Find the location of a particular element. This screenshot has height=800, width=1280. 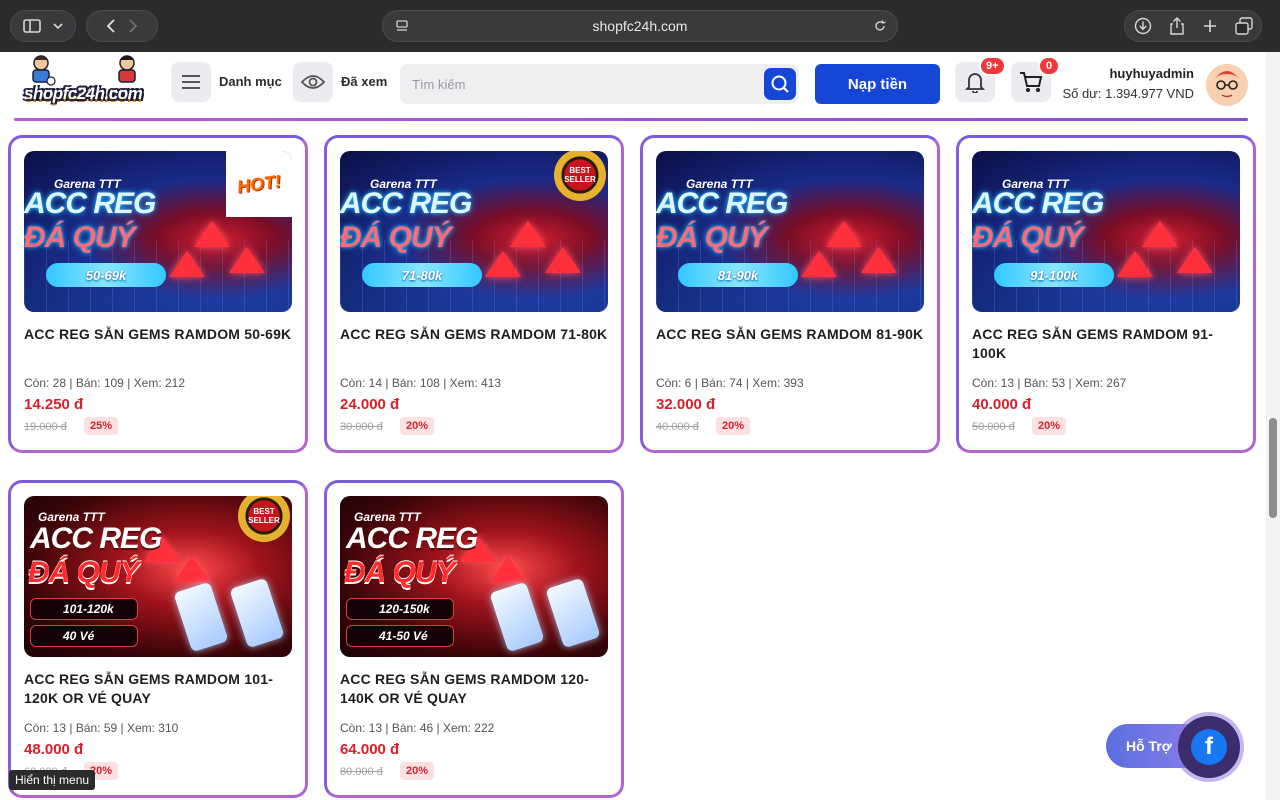

product-image: Garena TTT ACC REG ĐÁ QUÝ 81-90k is located at coordinates (790, 231).